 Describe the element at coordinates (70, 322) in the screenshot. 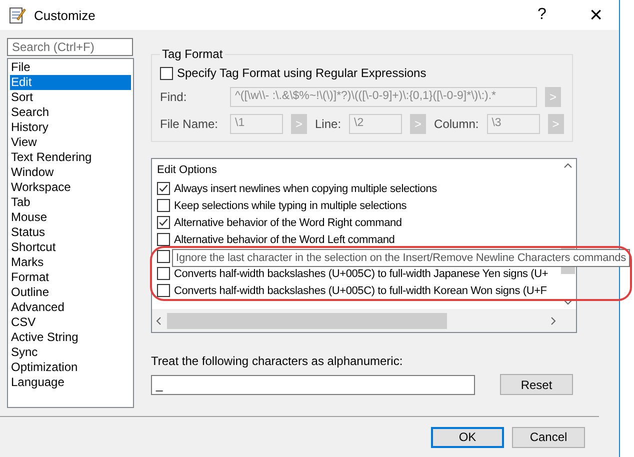

I see `category-item: CSV` at that location.